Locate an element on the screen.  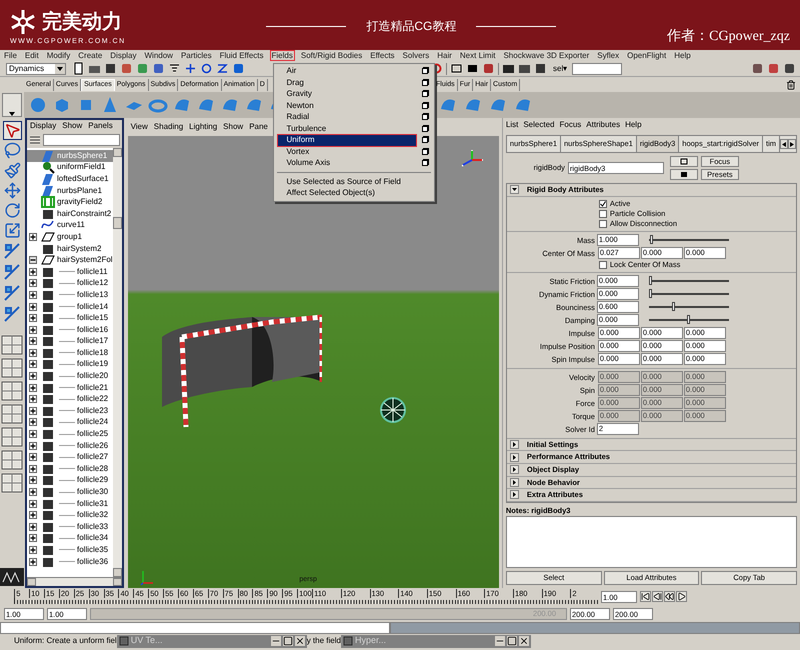
author-credit: 作者：CGpower_zqz is located at coordinates (728, 37).